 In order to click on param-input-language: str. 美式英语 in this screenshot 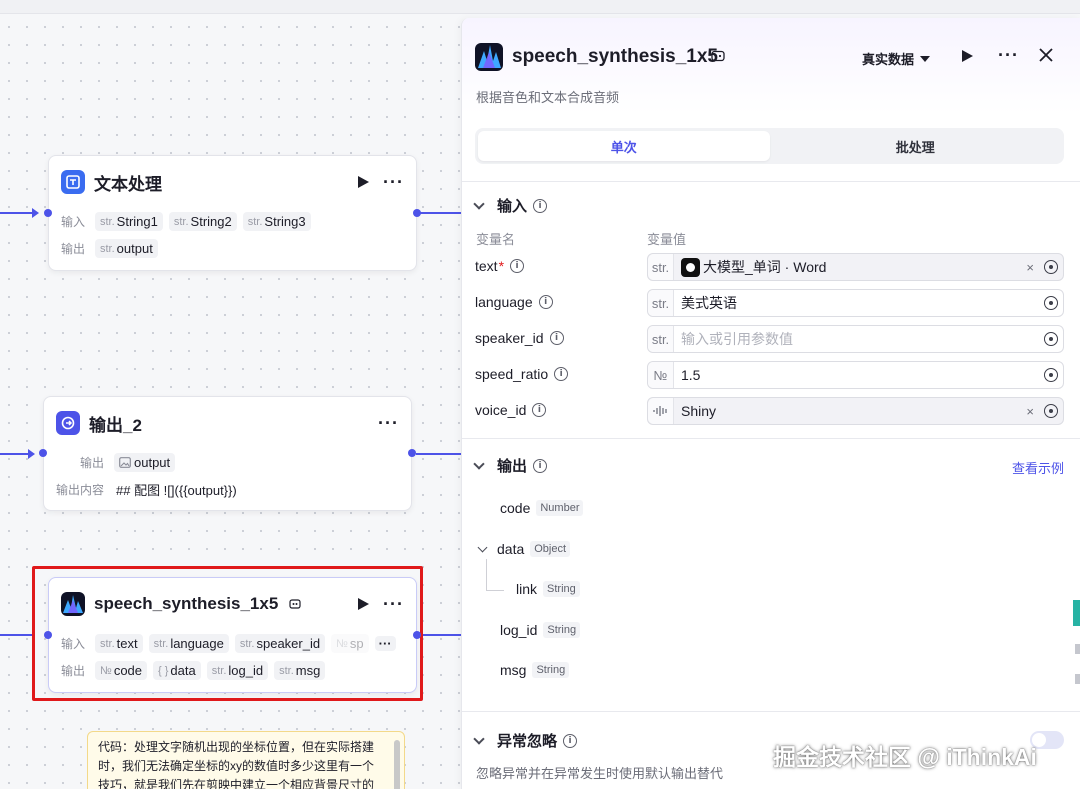, I will do `click(855, 303)`.